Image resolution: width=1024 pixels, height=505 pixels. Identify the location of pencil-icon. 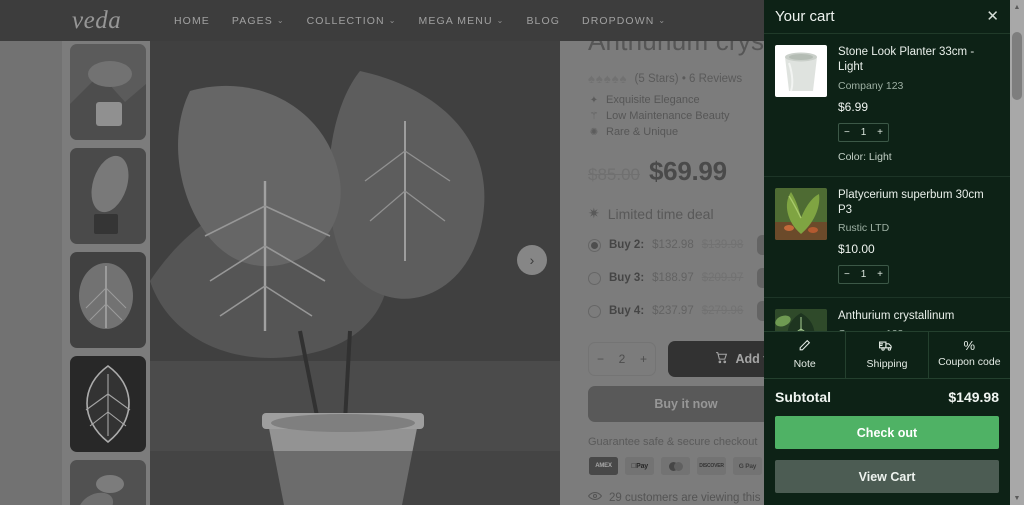
(804, 346).